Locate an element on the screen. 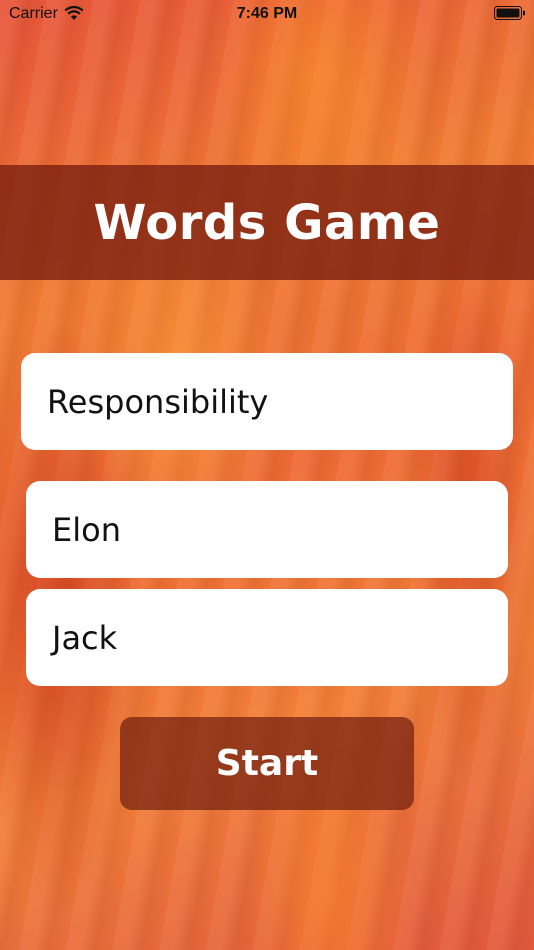 Image resolution: width=534 pixels, height=950 pixels. status-time: 7:46 PM is located at coordinates (267, 13).